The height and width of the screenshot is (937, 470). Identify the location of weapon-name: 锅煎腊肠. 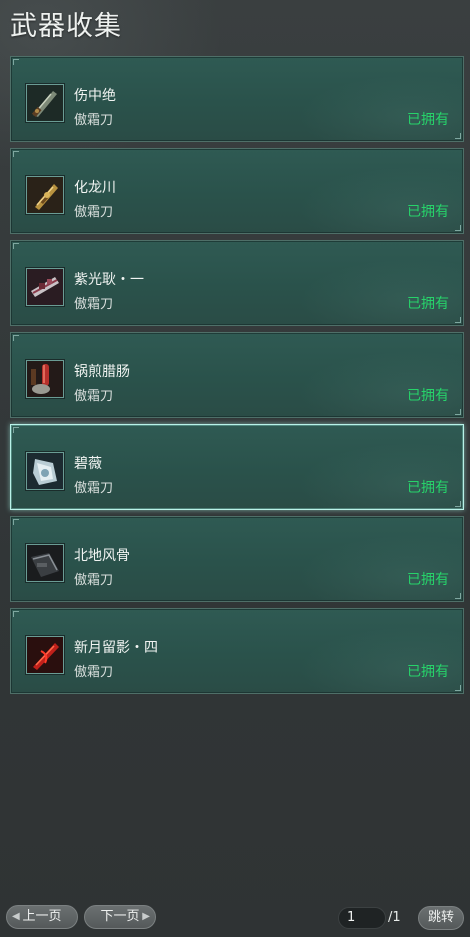
(102, 372).